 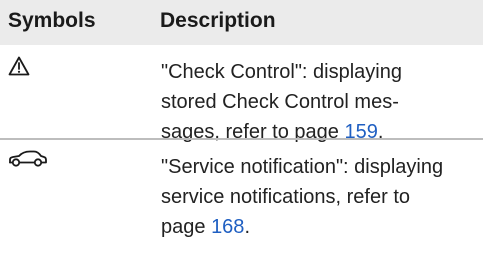 I want to click on page-link: 168, so click(x=227, y=227).